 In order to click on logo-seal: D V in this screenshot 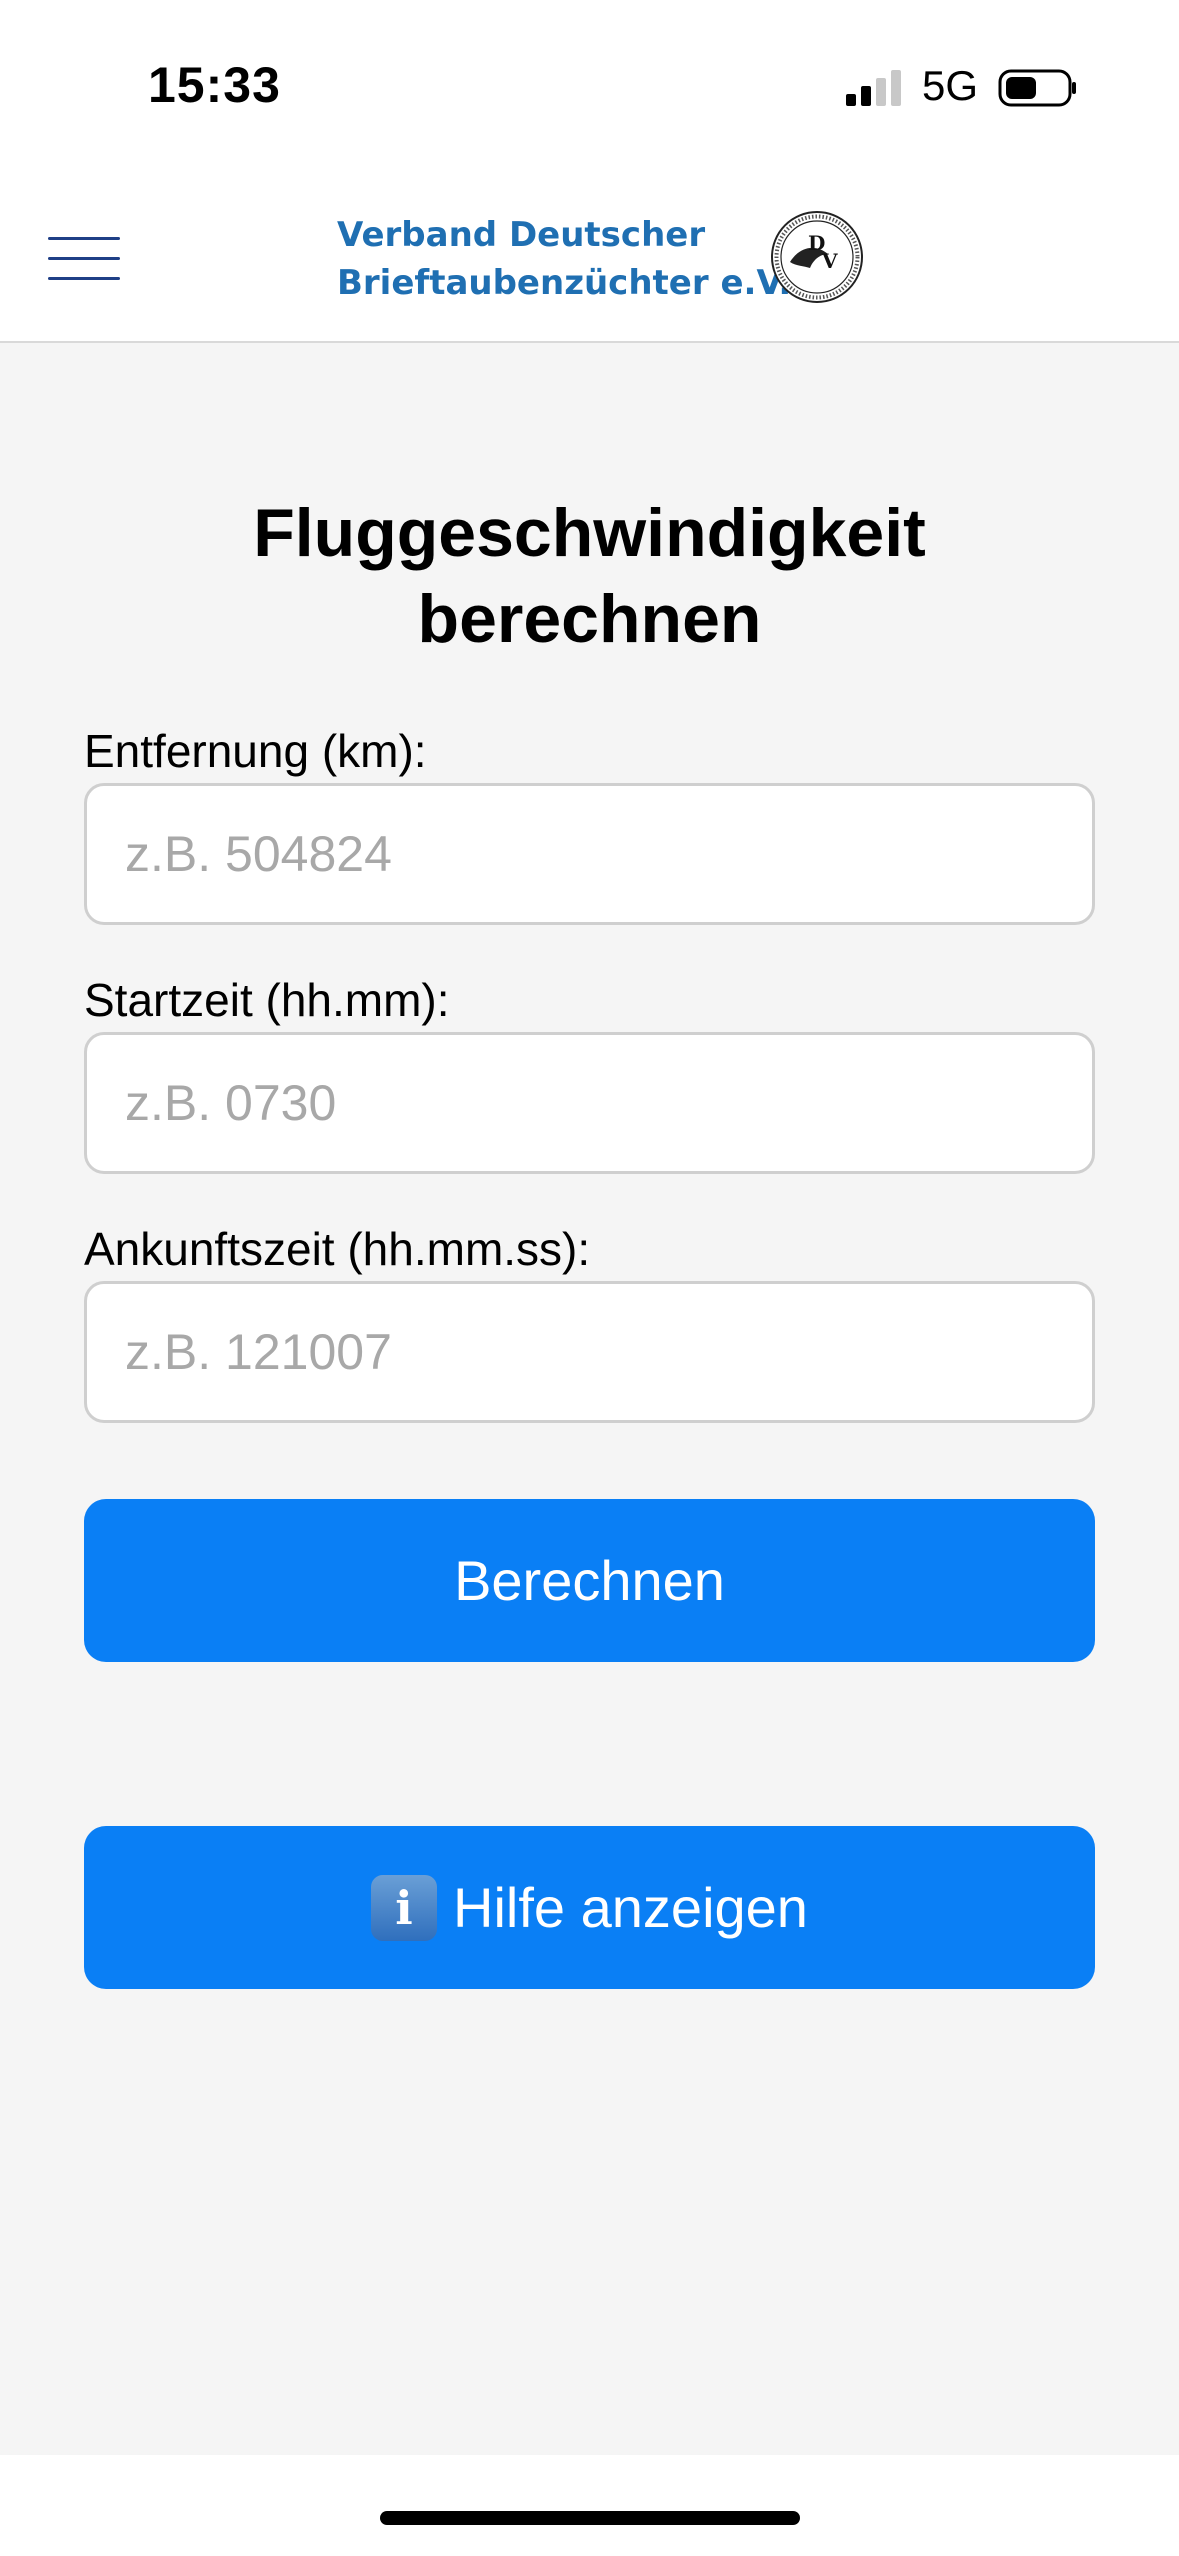, I will do `click(817, 257)`.